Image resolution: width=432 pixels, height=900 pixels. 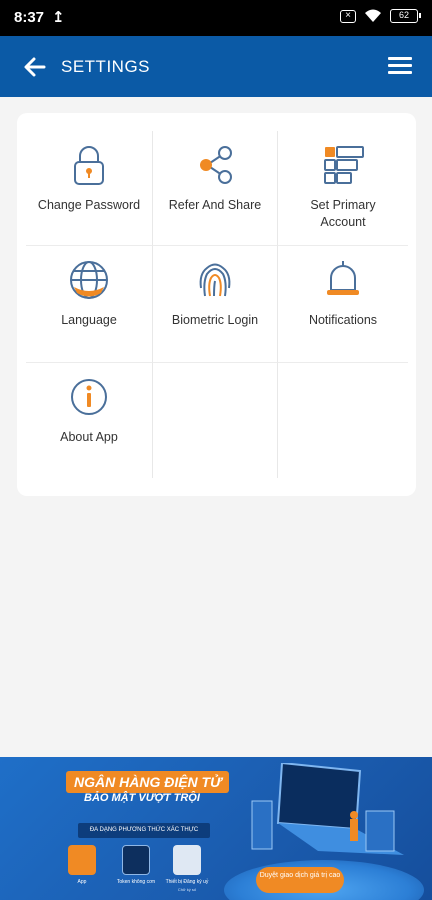 What do you see at coordinates (343, 213) in the screenshot?
I see `set-primary-account-label: Set Primary Account` at bounding box center [343, 213].